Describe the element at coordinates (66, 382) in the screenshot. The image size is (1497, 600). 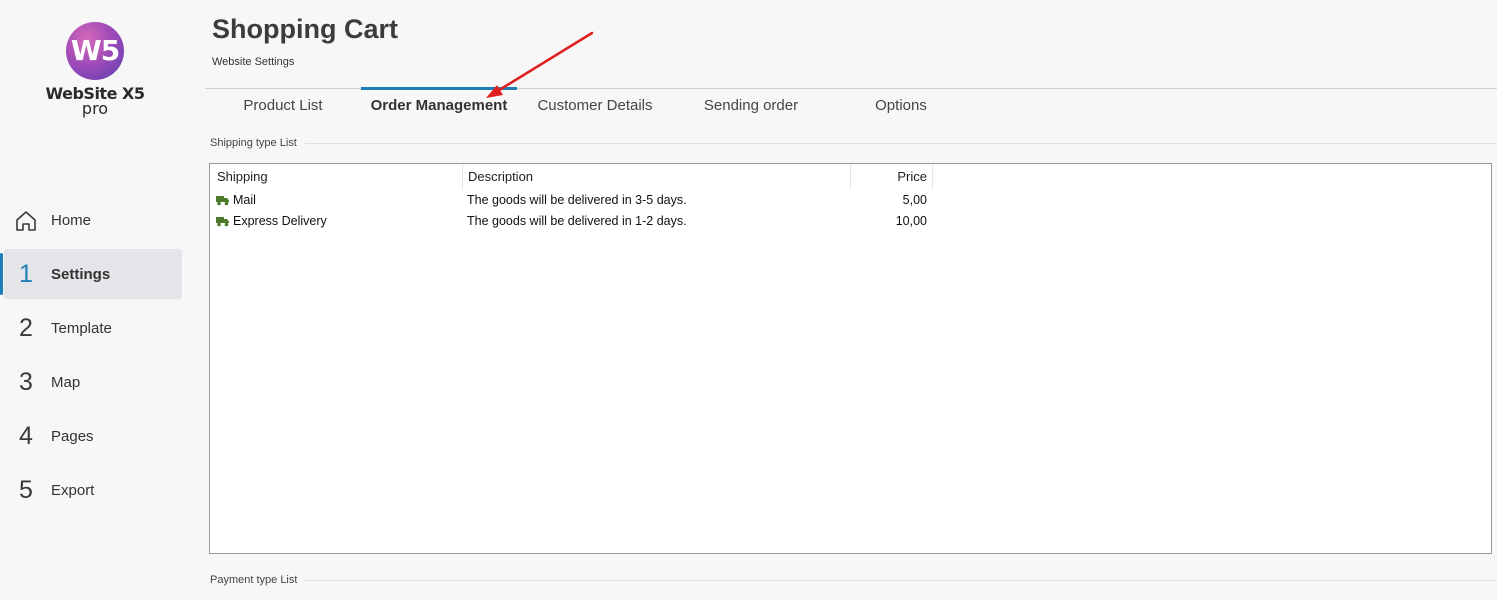
I see `sidebar-item-label: Map` at that location.